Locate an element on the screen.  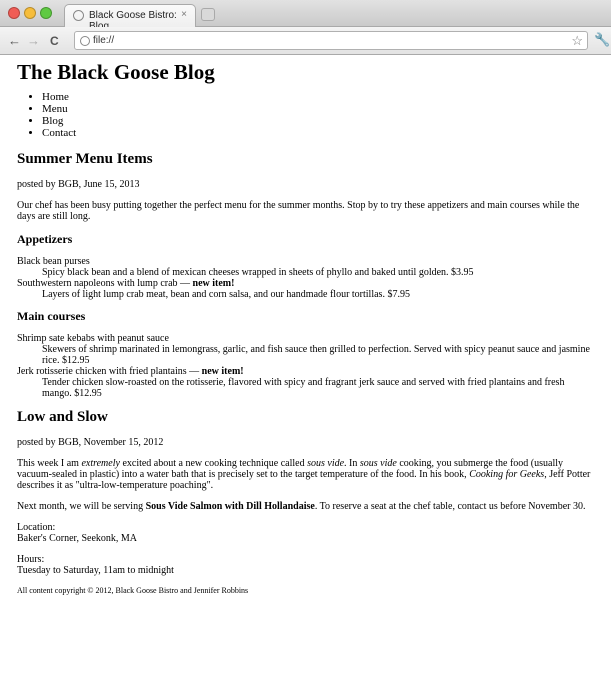
zoom-window-button is located at coordinates (46, 13).